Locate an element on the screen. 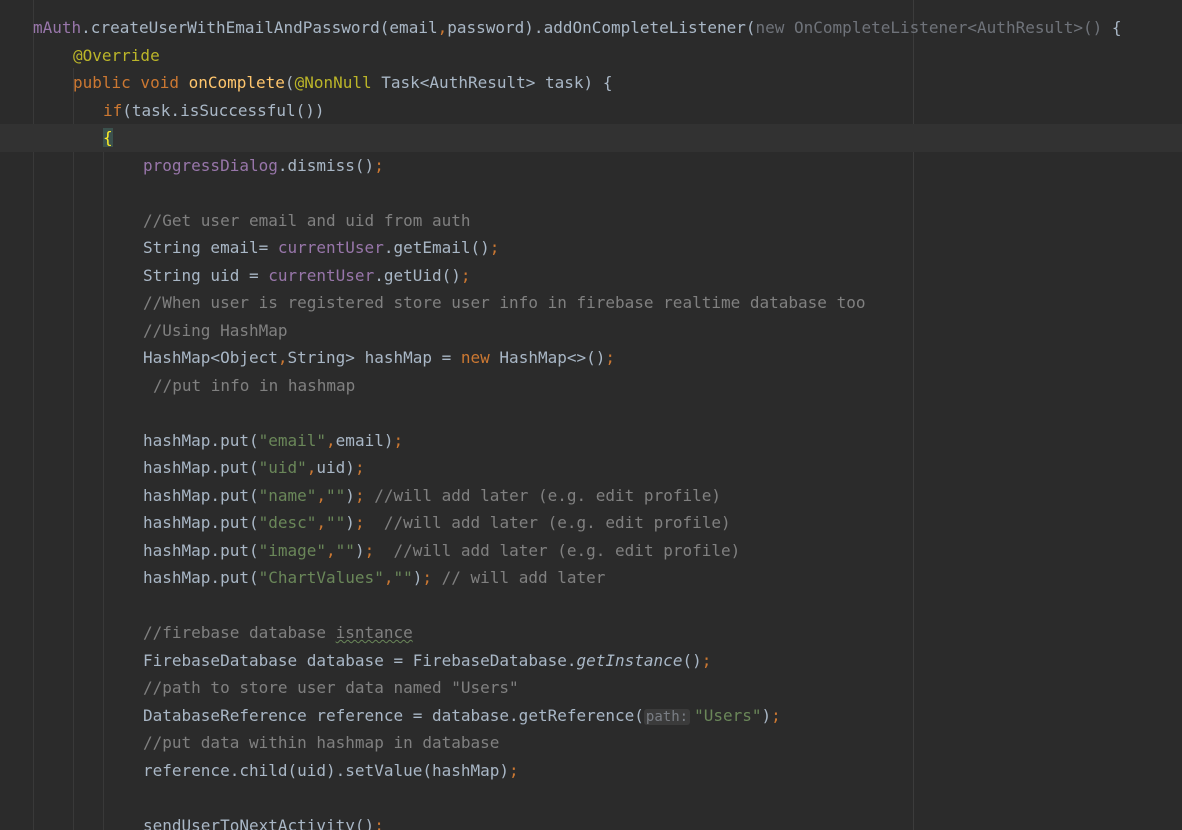 Image resolution: width=1182 pixels, height=830 pixels. code-token: String> hashMap = is located at coordinates (374, 357).